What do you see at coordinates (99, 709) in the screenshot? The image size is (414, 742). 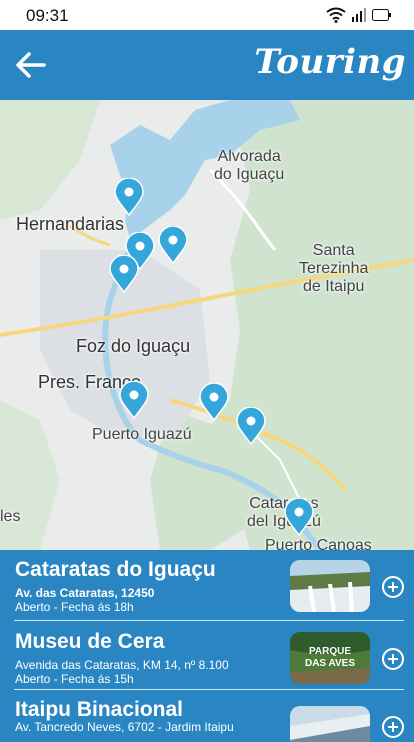 I see `place-name: Itaipu Binacional` at bounding box center [99, 709].